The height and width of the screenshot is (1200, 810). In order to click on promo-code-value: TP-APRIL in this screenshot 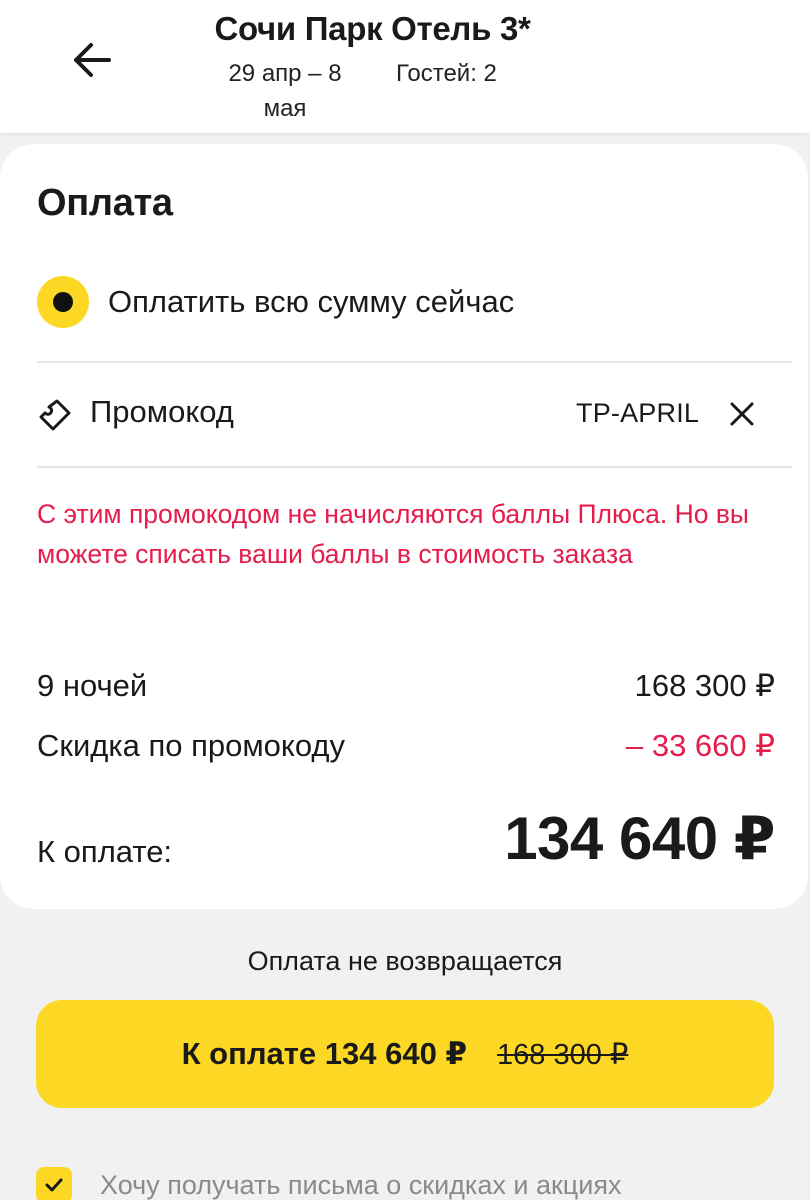, I will do `click(637, 413)`.